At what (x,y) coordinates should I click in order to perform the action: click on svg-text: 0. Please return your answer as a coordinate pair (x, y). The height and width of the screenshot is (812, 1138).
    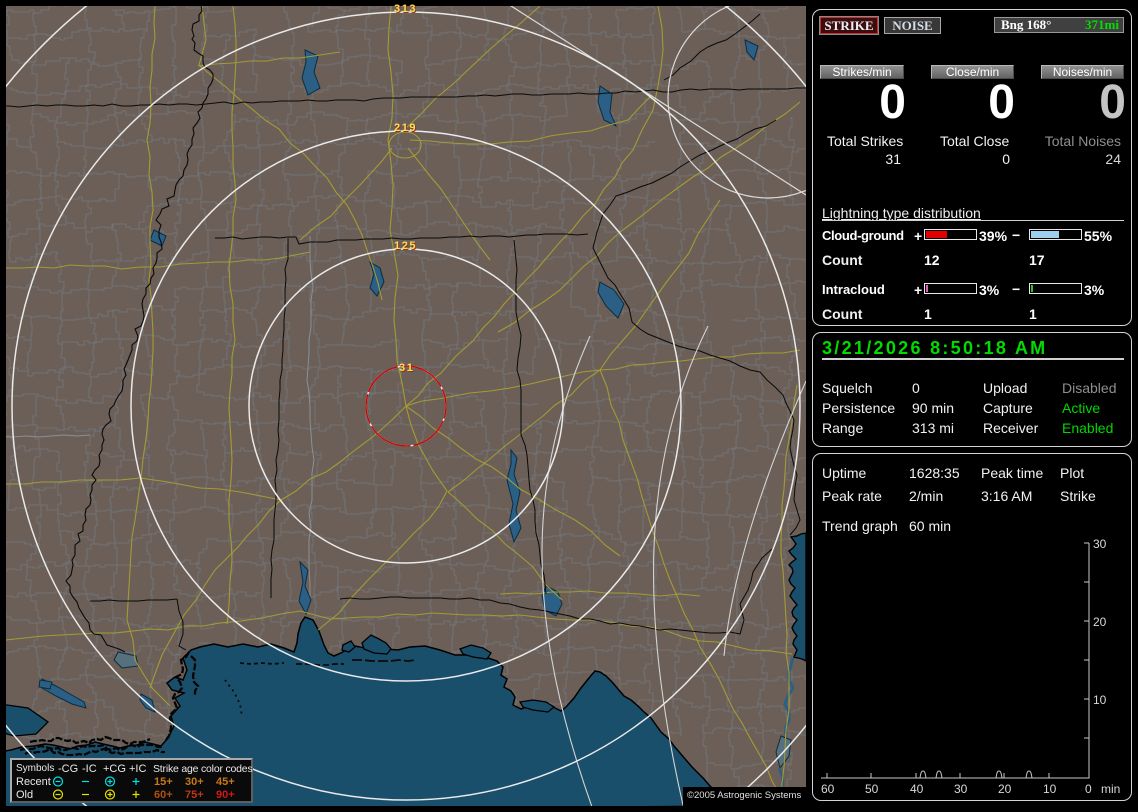
    Looking at the image, I should click on (1088, 789).